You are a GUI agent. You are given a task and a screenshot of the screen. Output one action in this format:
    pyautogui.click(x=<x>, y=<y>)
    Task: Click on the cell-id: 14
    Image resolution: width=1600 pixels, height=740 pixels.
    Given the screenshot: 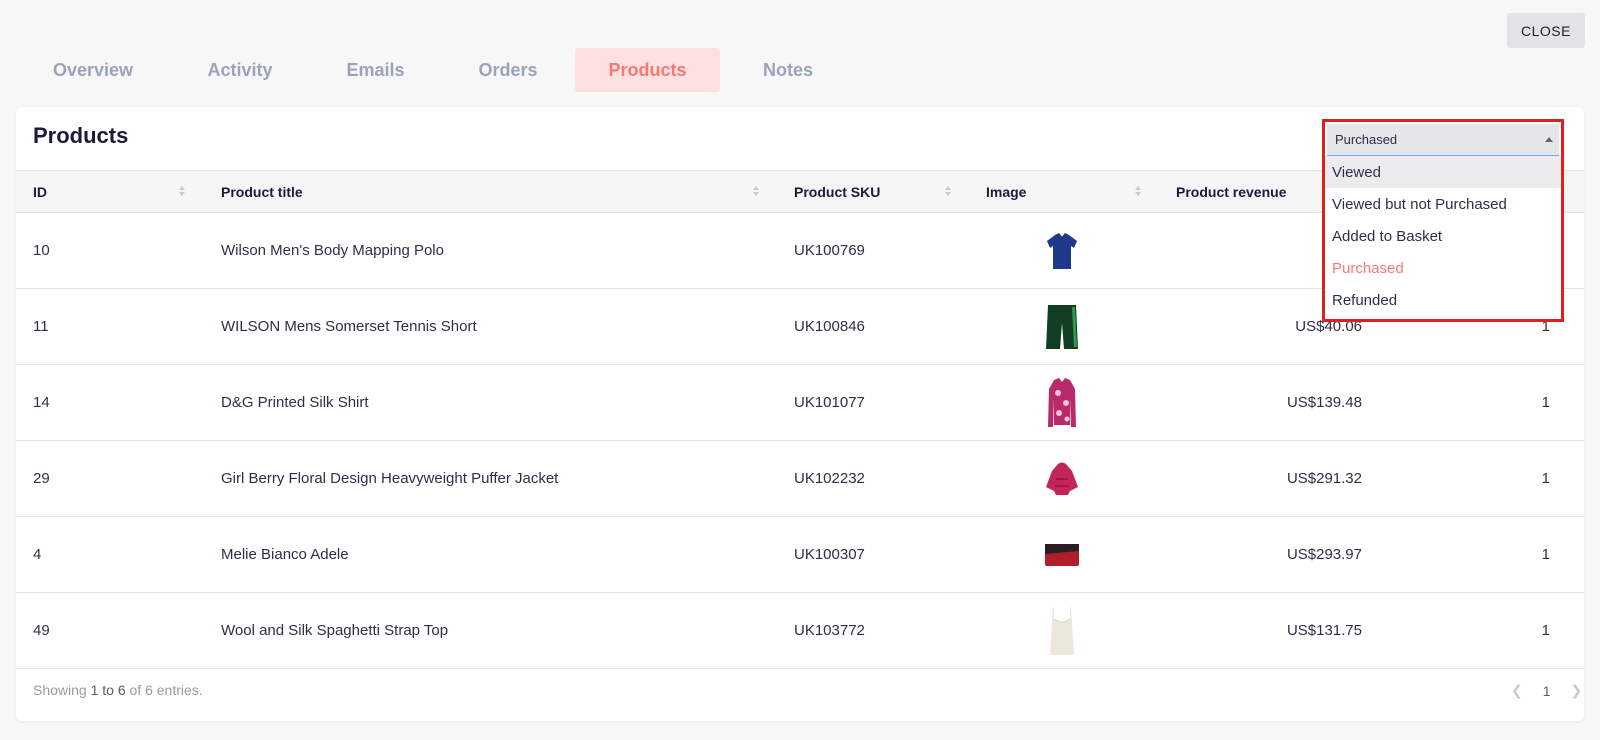 What is the action you would take?
    pyautogui.click(x=41, y=402)
    